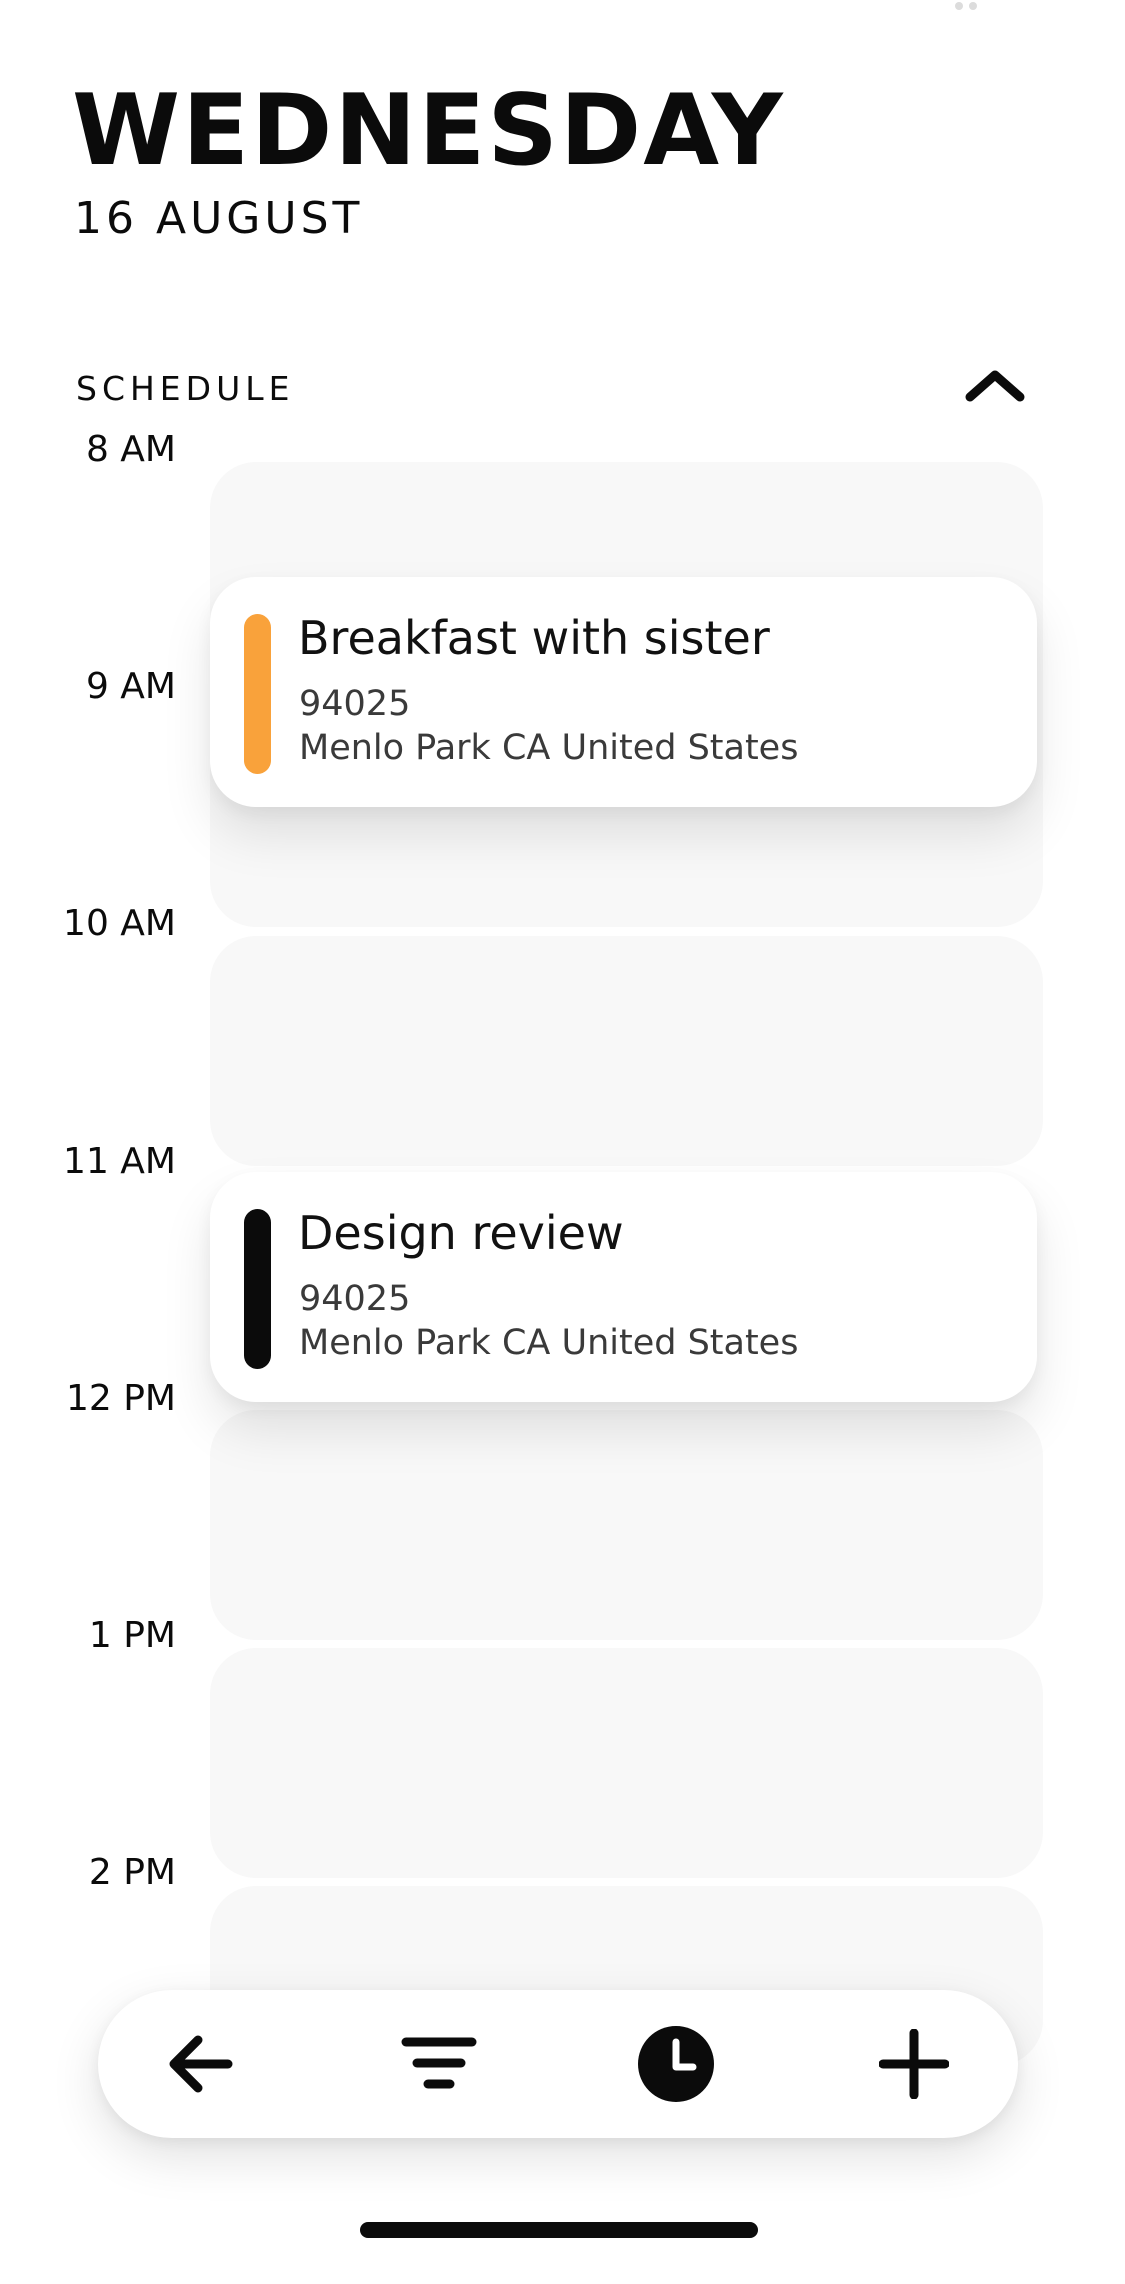 The width and height of the screenshot is (1125, 2284). What do you see at coordinates (461, 1233) in the screenshot?
I see `event-title: Design review` at bounding box center [461, 1233].